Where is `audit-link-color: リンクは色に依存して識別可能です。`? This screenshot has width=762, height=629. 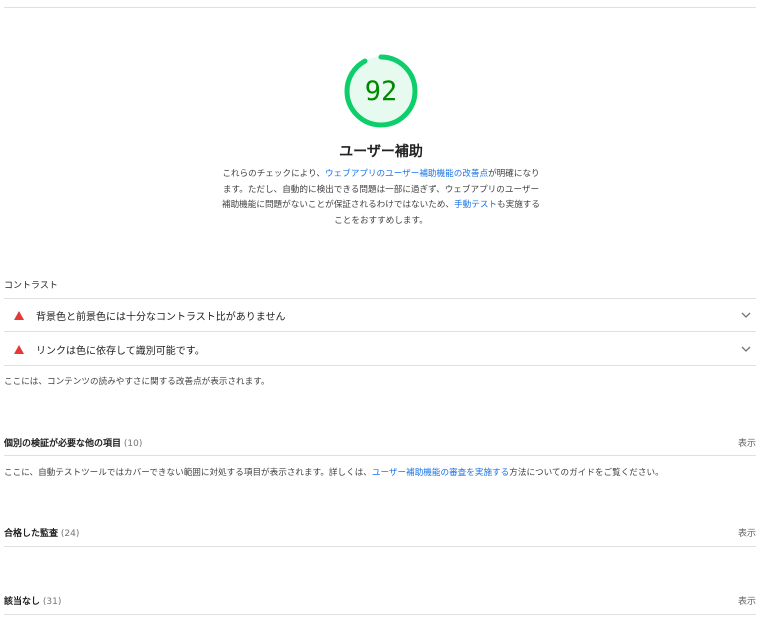
audit-link-color: リンクは色に依存して識別可能です。 is located at coordinates (380, 349).